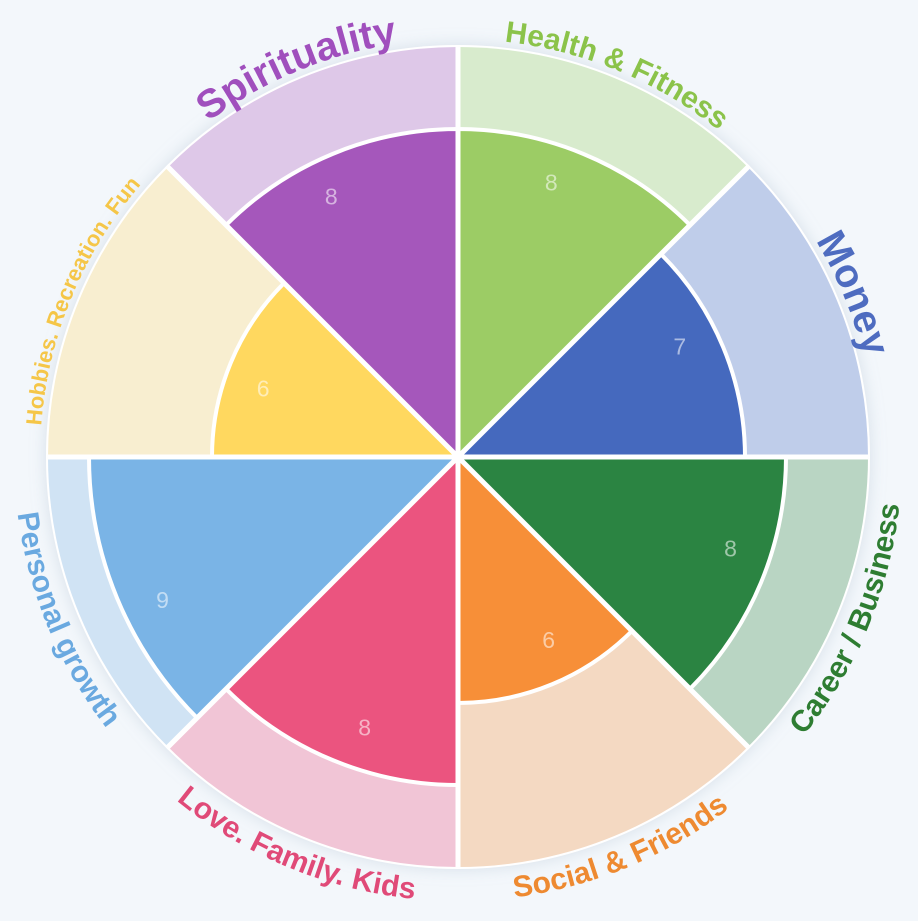  Describe the element at coordinates (364, 728) in the screenshot. I see `value-label-love-family-kids: 8` at that location.